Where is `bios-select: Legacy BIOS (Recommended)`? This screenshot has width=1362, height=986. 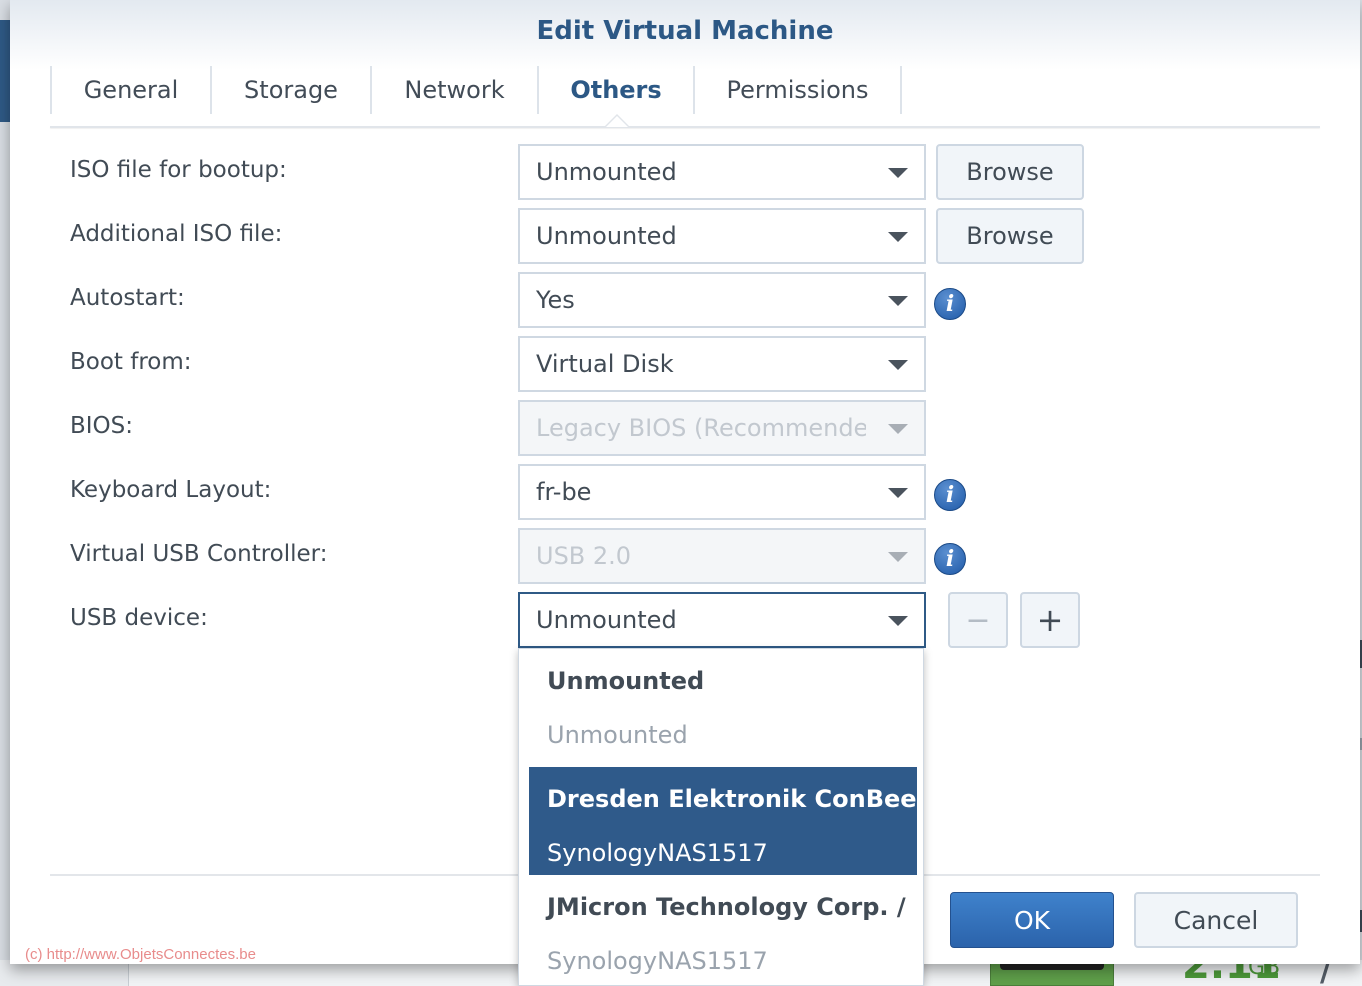
bios-select: Legacy BIOS (Recommended) is located at coordinates (722, 428).